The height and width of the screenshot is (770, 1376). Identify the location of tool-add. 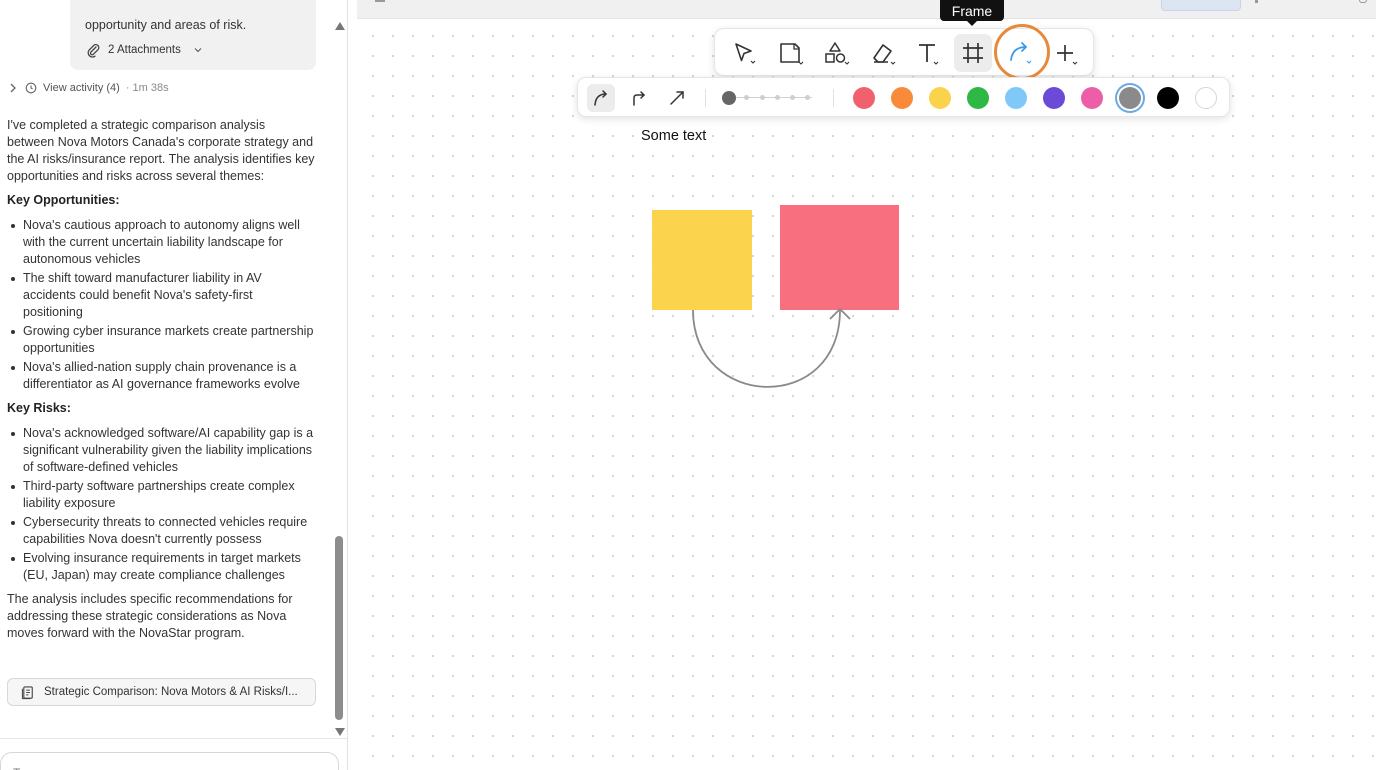
(1065, 53).